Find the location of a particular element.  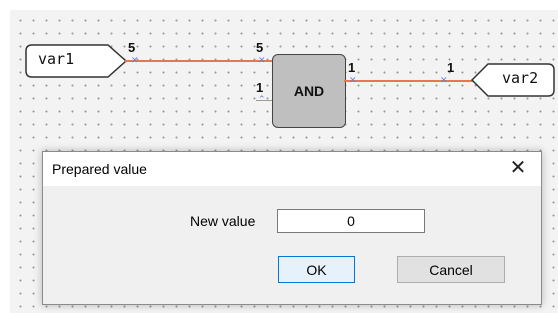

and-function-block: AND is located at coordinates (309, 91).